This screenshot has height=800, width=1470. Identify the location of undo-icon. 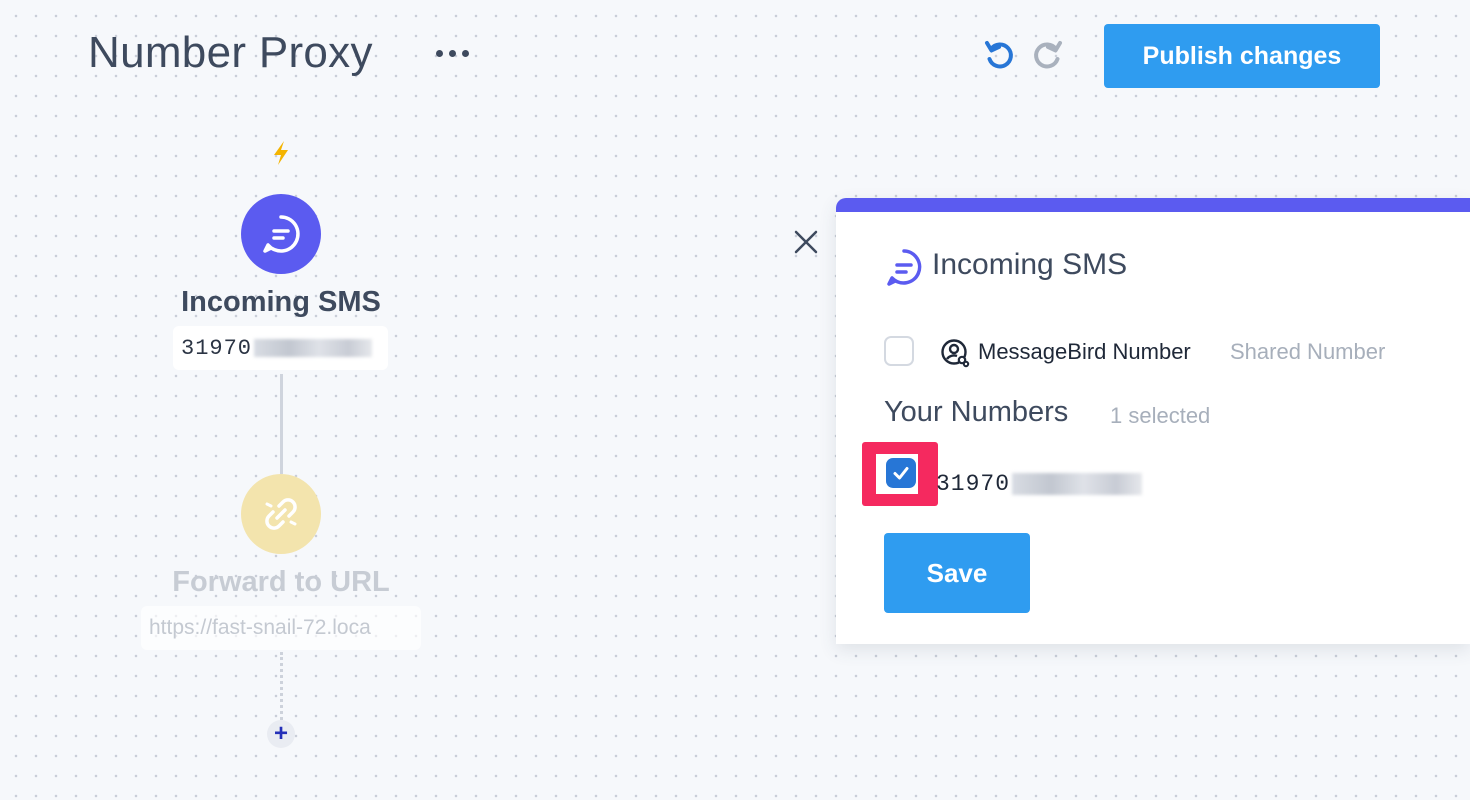
(999, 55).